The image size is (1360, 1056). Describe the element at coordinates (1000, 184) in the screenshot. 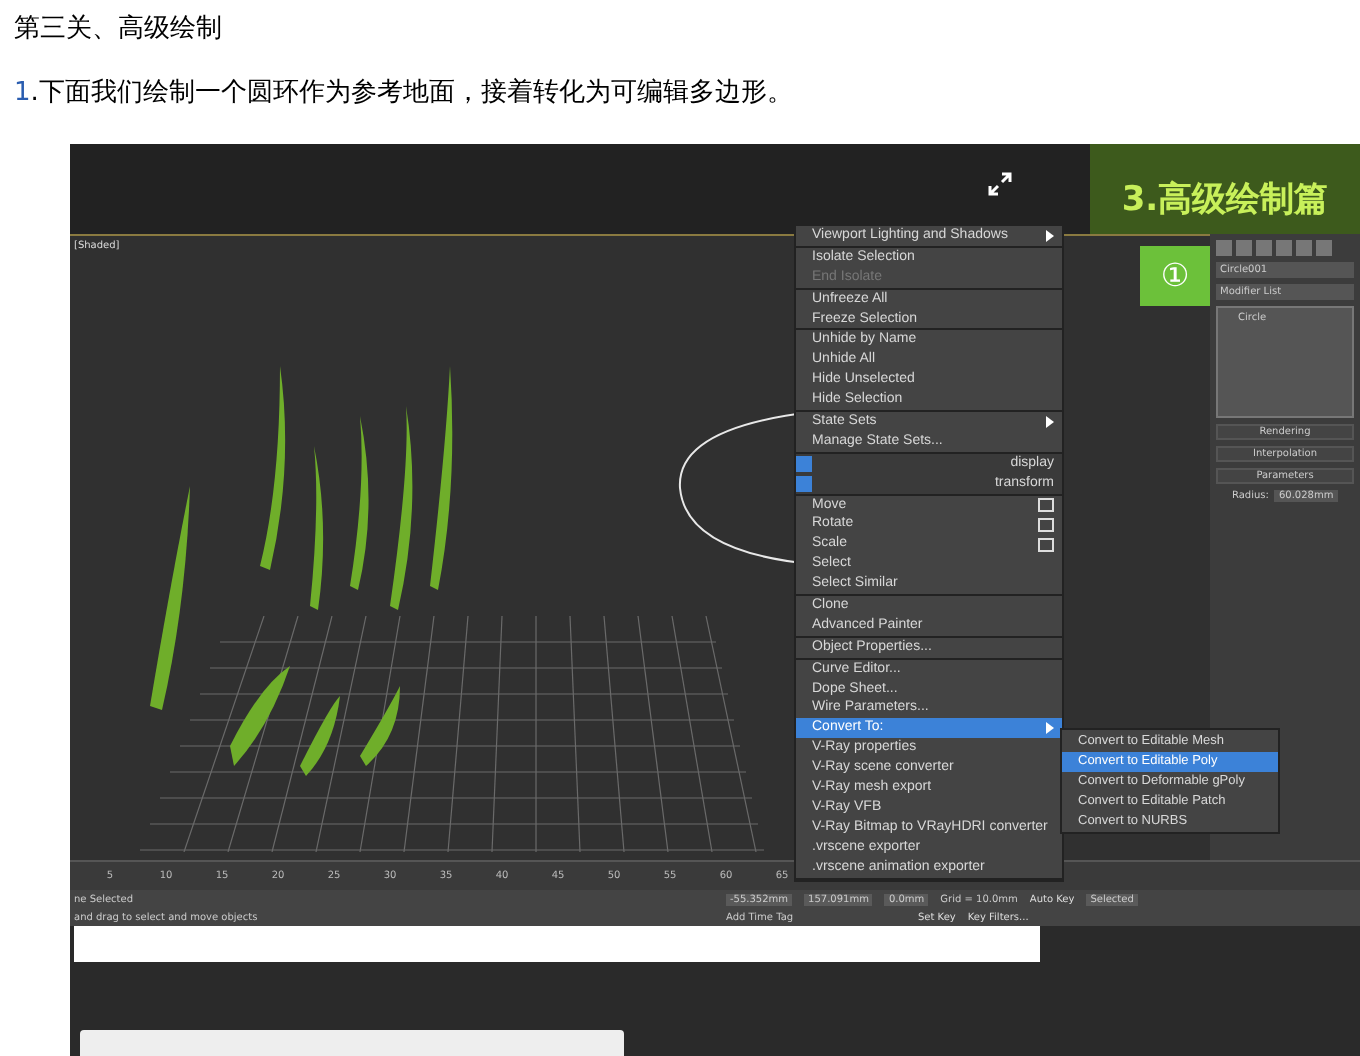

I see `expand-icon` at that location.